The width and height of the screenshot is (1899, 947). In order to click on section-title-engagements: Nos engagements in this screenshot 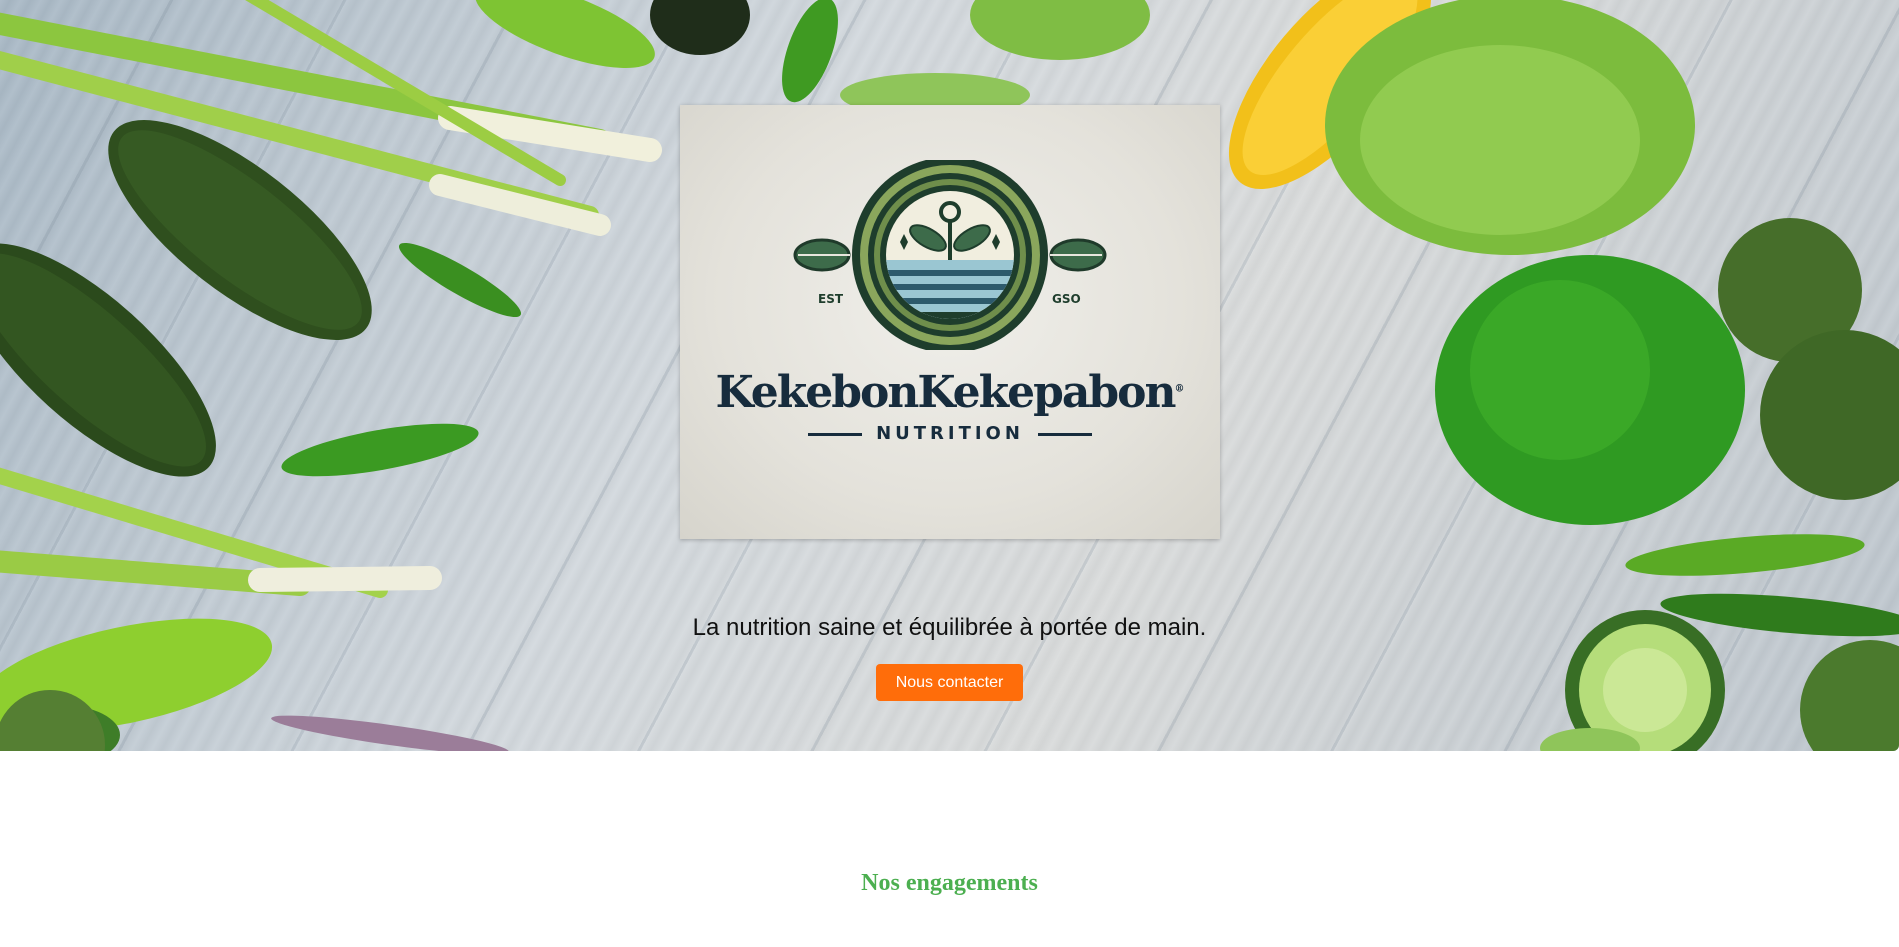, I will do `click(949, 883)`.